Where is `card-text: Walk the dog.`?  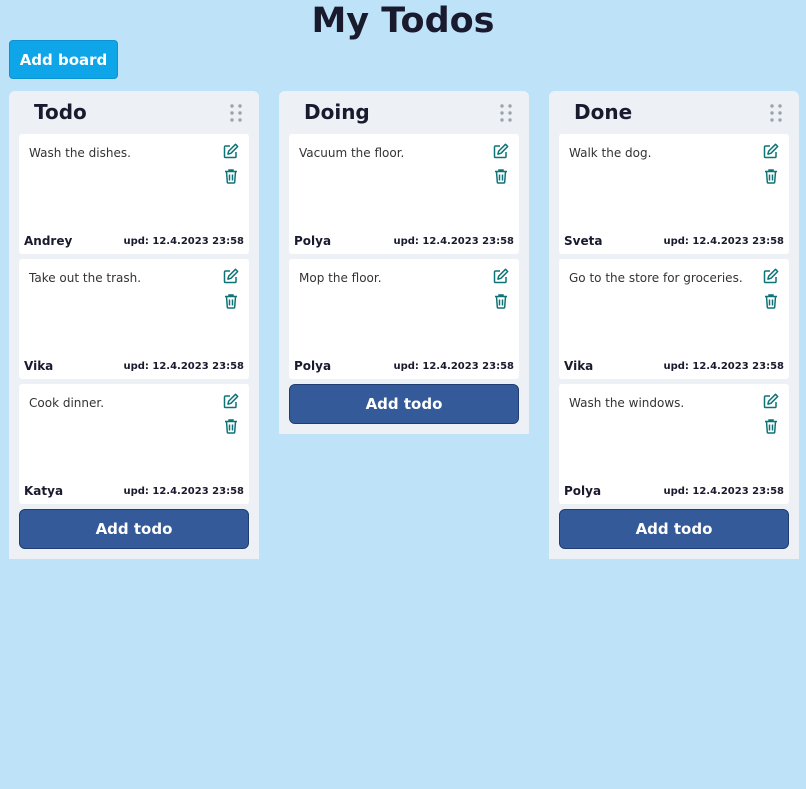
card-text: Walk the dog. is located at coordinates (610, 153).